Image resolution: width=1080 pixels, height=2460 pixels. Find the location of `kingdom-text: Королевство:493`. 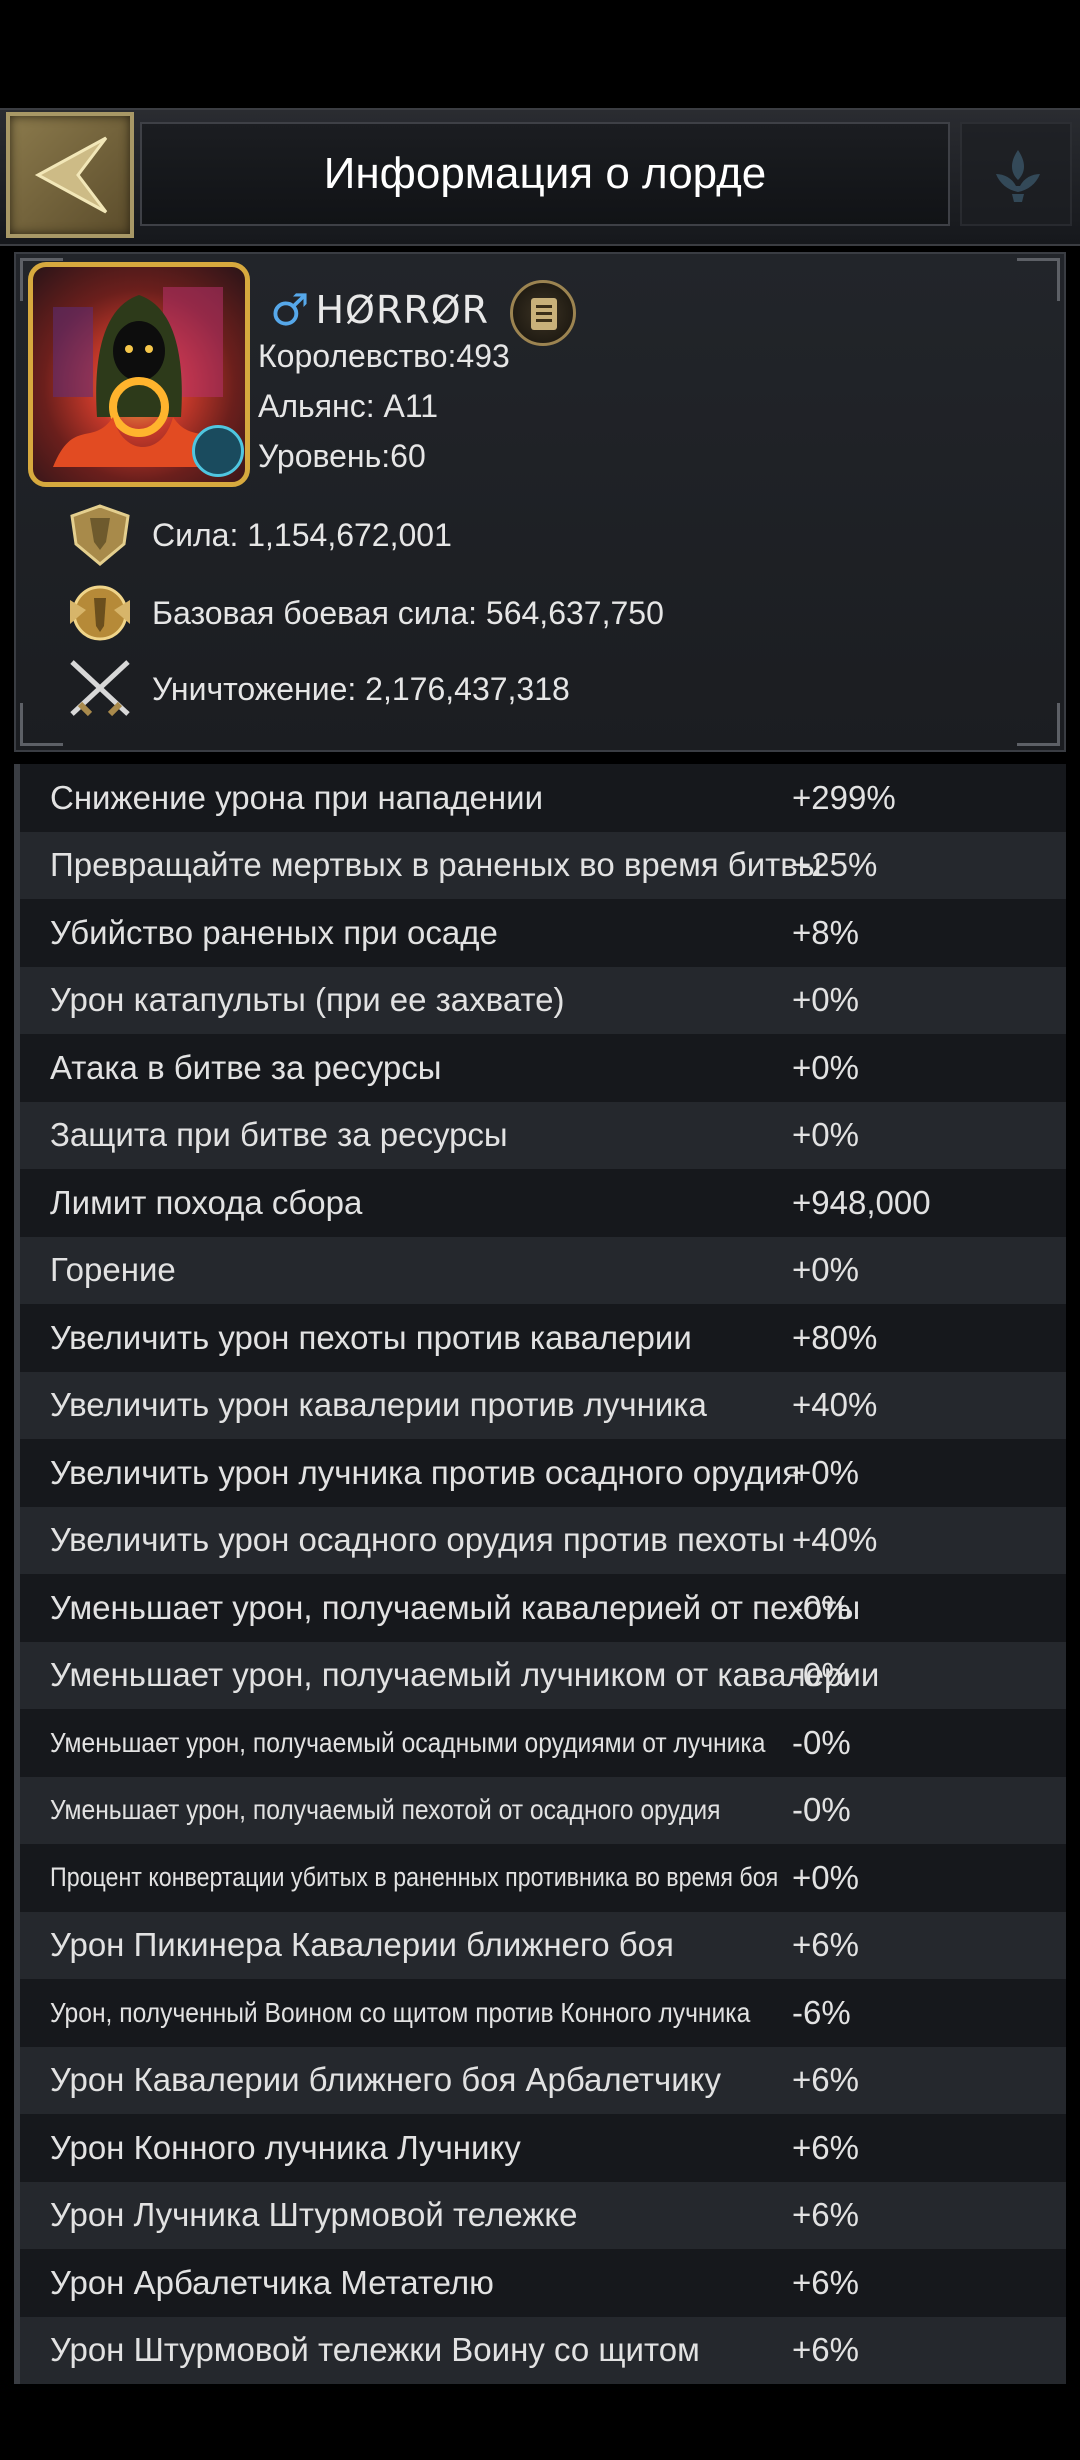

kingdom-text: Королевство:493 is located at coordinates (384, 356).